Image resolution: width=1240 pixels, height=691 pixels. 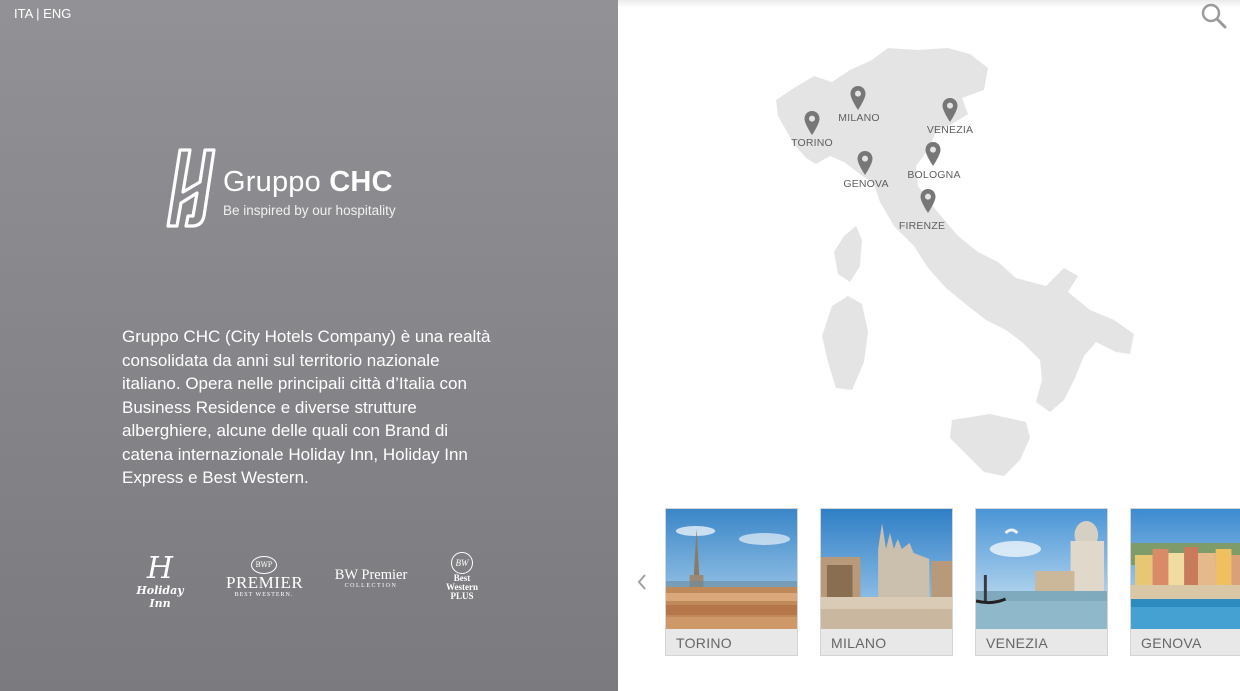 I want to click on logo-name-bold: CHC, so click(x=361, y=182).